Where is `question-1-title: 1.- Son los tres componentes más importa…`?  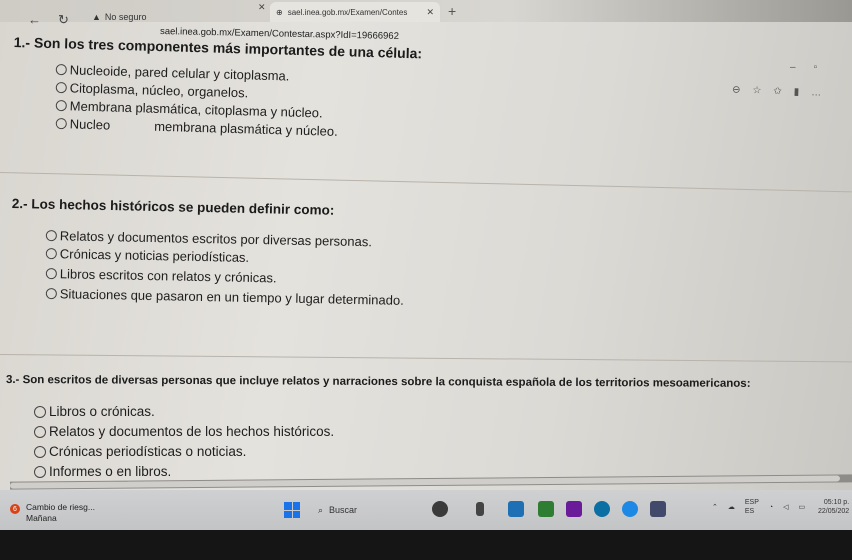
question-1-title: 1.- Son los tres componentes más importa… is located at coordinates (218, 48).